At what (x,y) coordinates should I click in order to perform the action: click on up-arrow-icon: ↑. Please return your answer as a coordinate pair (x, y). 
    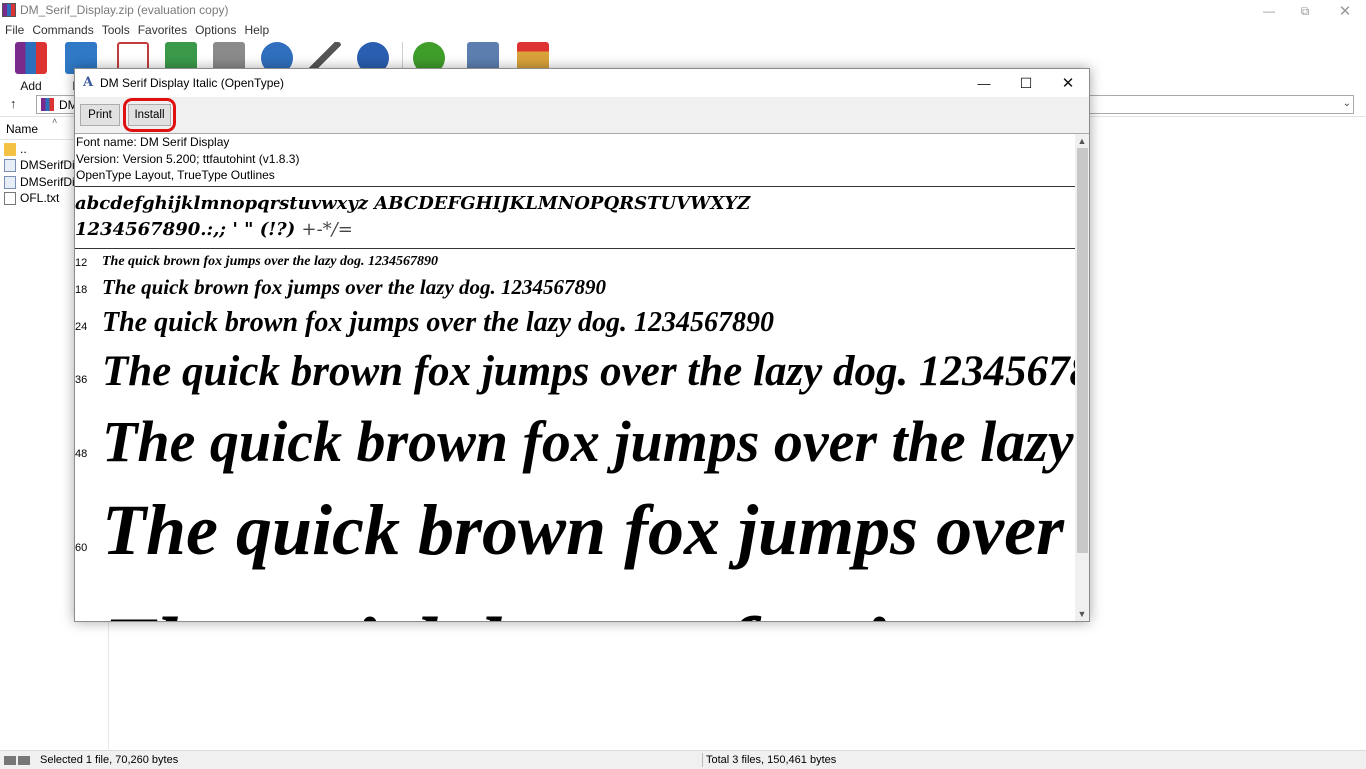
    Looking at the image, I should click on (13, 103).